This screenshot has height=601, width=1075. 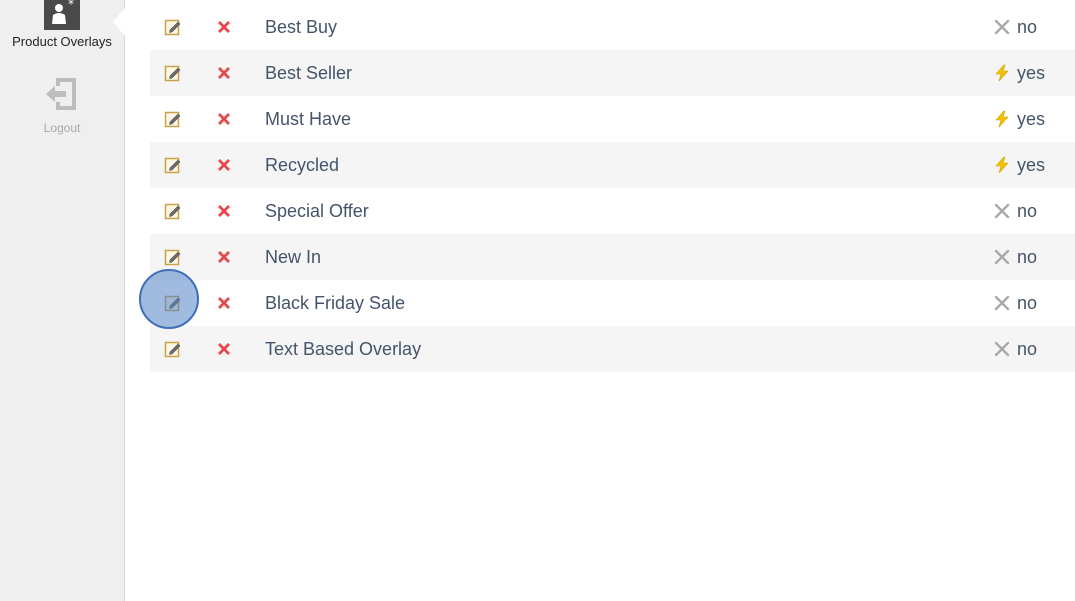 I want to click on table-row: Best Seller yes, so click(x=612, y=73).